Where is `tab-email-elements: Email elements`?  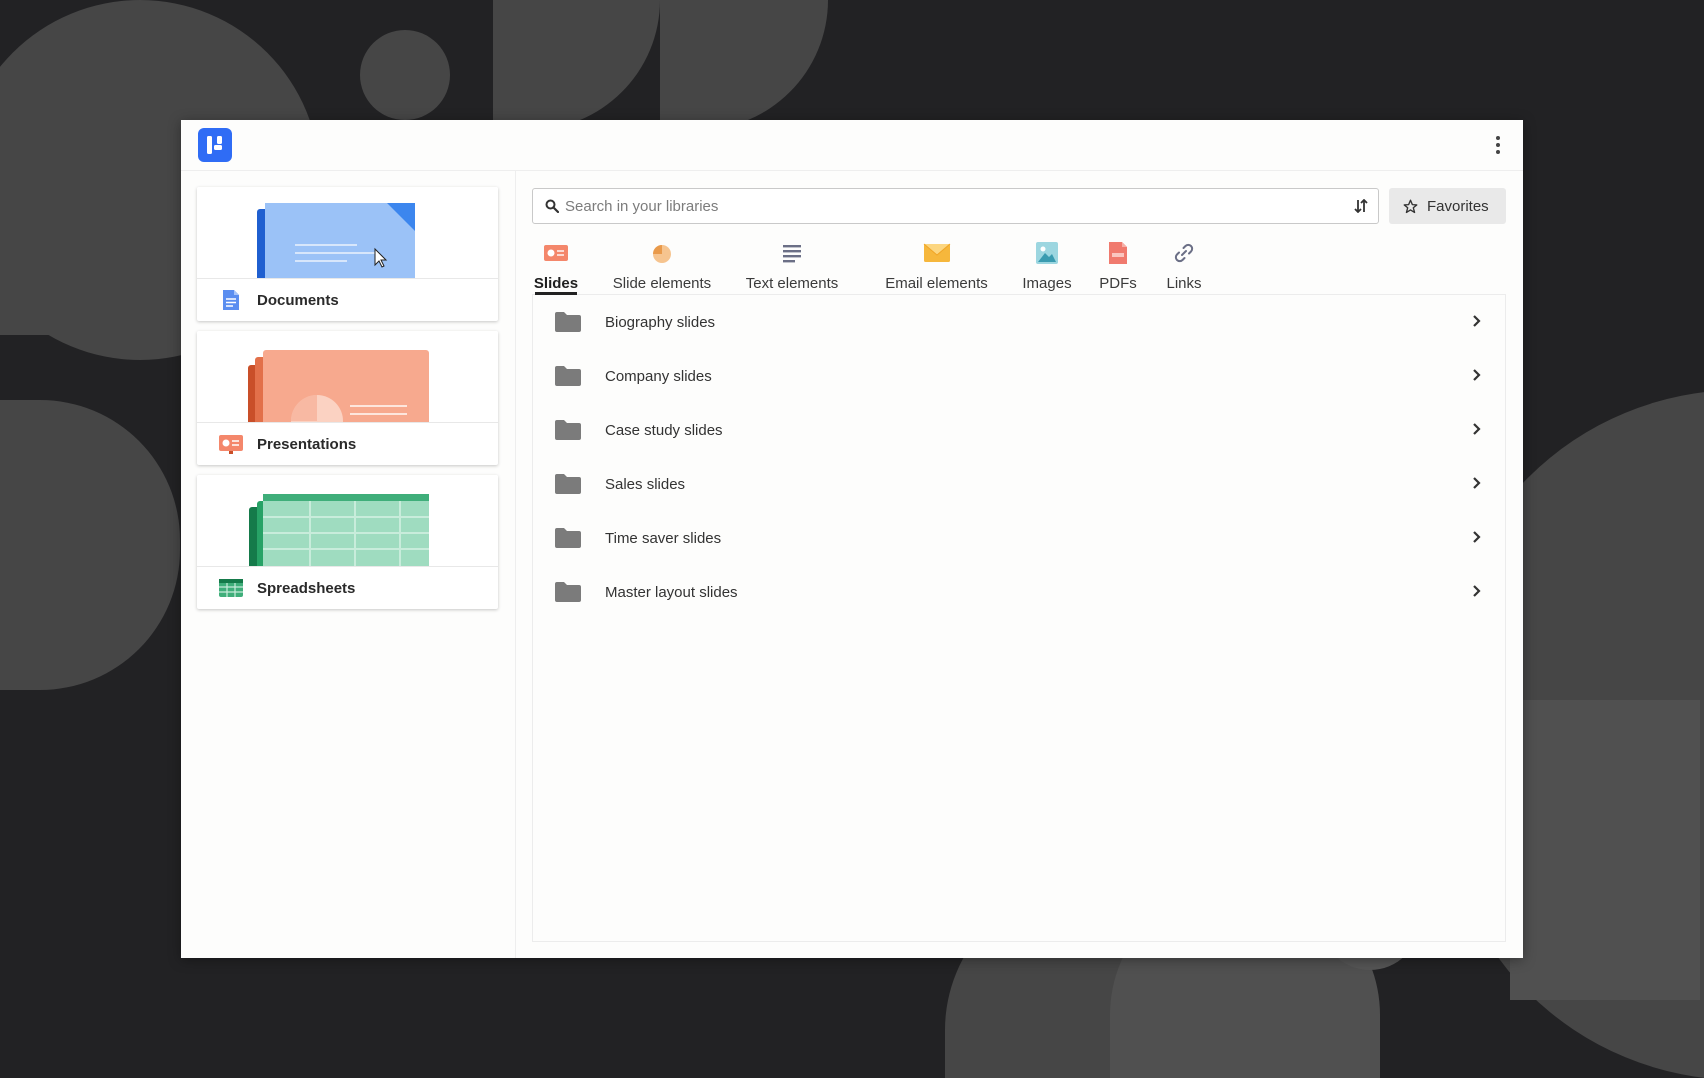 tab-email-elements: Email elements is located at coordinates (936, 264).